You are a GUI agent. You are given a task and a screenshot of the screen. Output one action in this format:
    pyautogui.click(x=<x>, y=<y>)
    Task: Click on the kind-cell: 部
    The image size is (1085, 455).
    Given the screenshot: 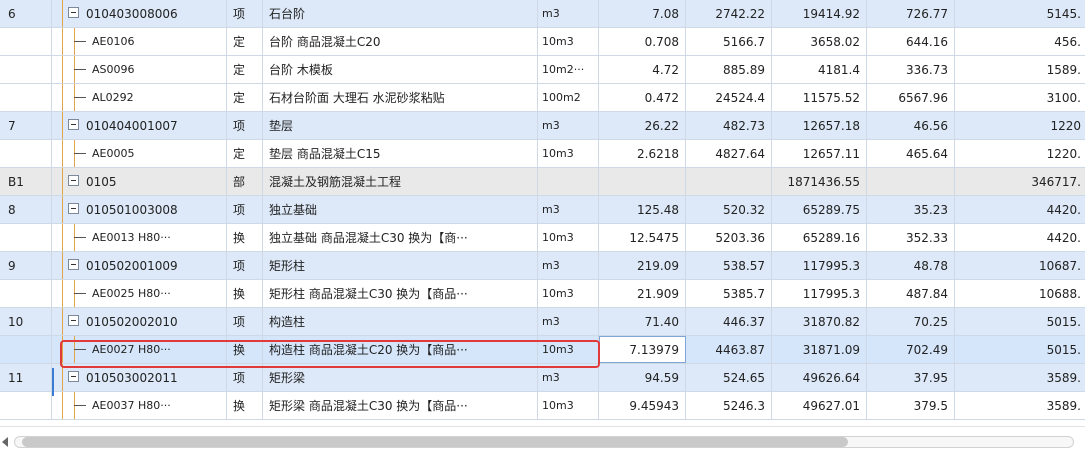 What is the action you would take?
    pyautogui.click(x=245, y=181)
    